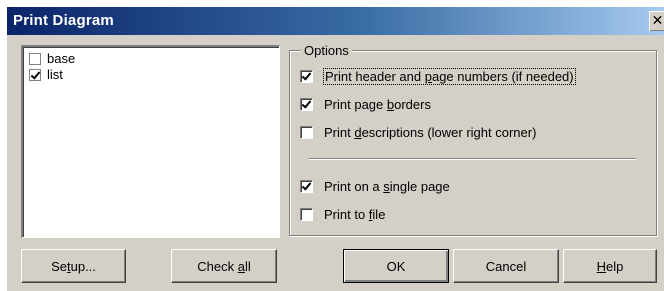  I want to click on title-bar: Print Diagram ✕, so click(335, 21).